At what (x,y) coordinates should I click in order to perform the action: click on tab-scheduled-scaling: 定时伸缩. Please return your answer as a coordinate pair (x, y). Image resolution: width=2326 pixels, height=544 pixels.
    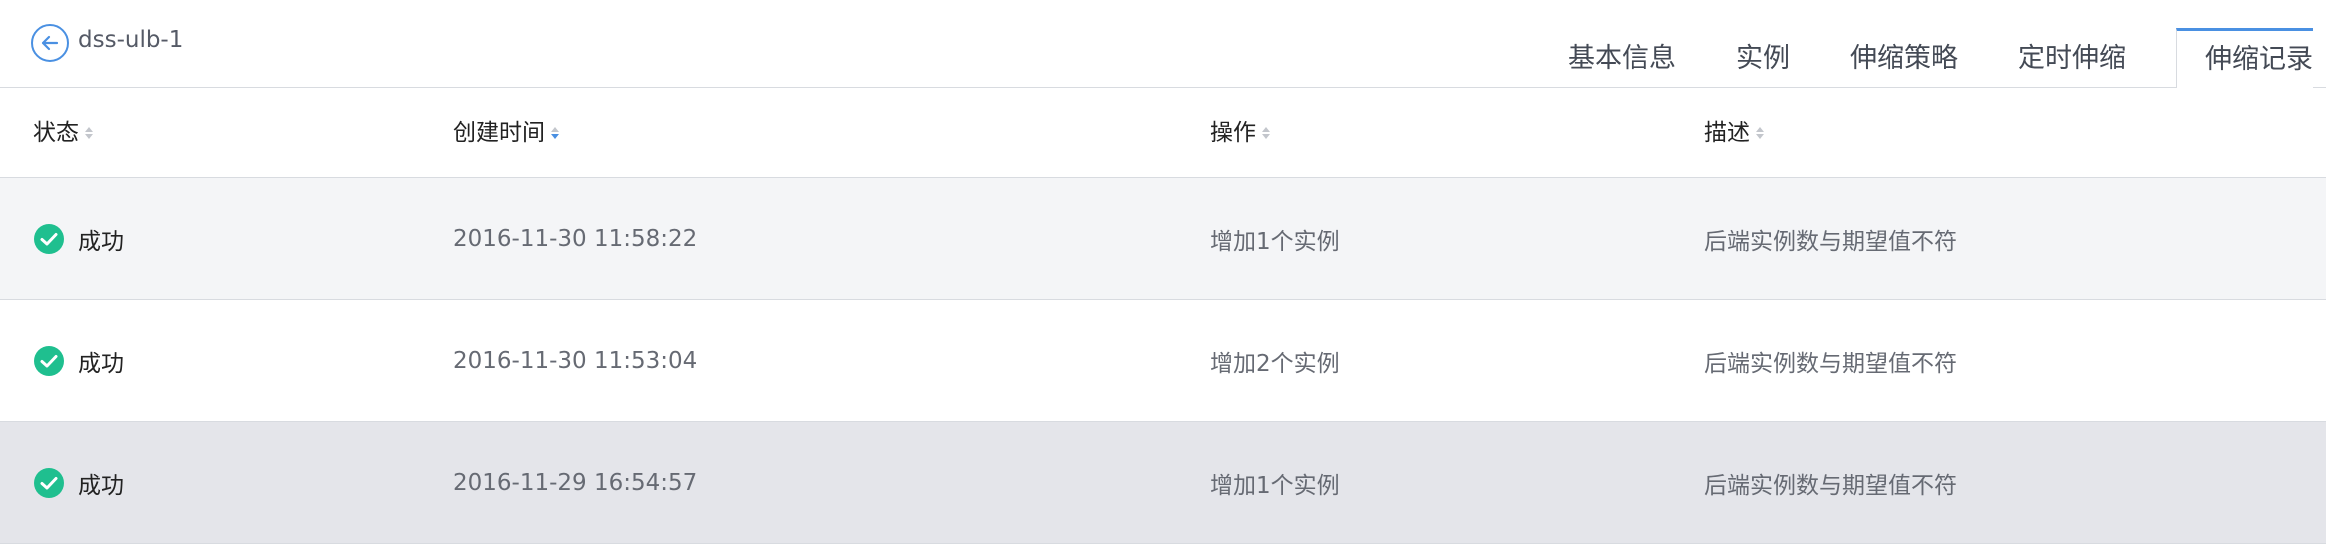
    Looking at the image, I should click on (2072, 57).